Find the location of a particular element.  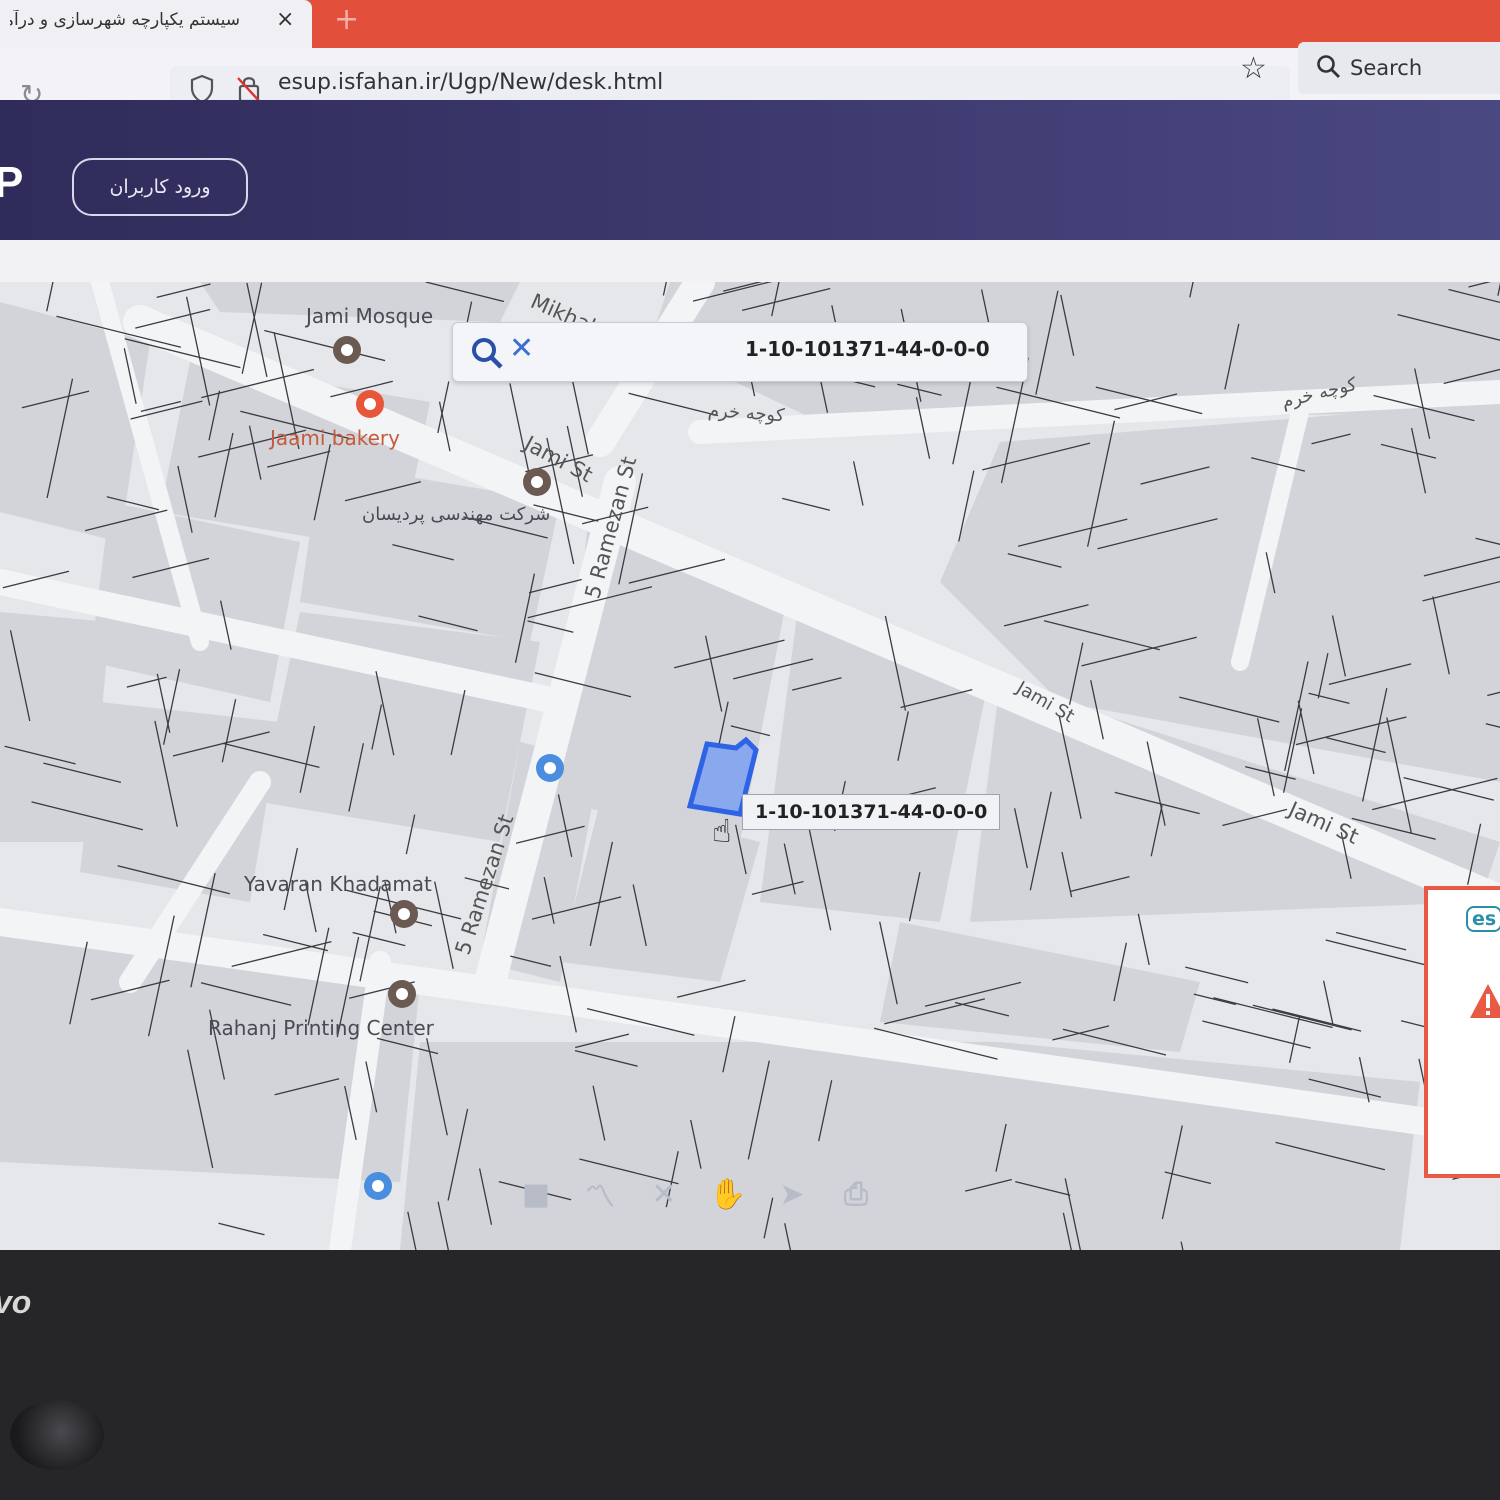

map-toolbar: ■ 〽 ✕ ✋ ➤ ⎙ is located at coordinates (696, 1195).